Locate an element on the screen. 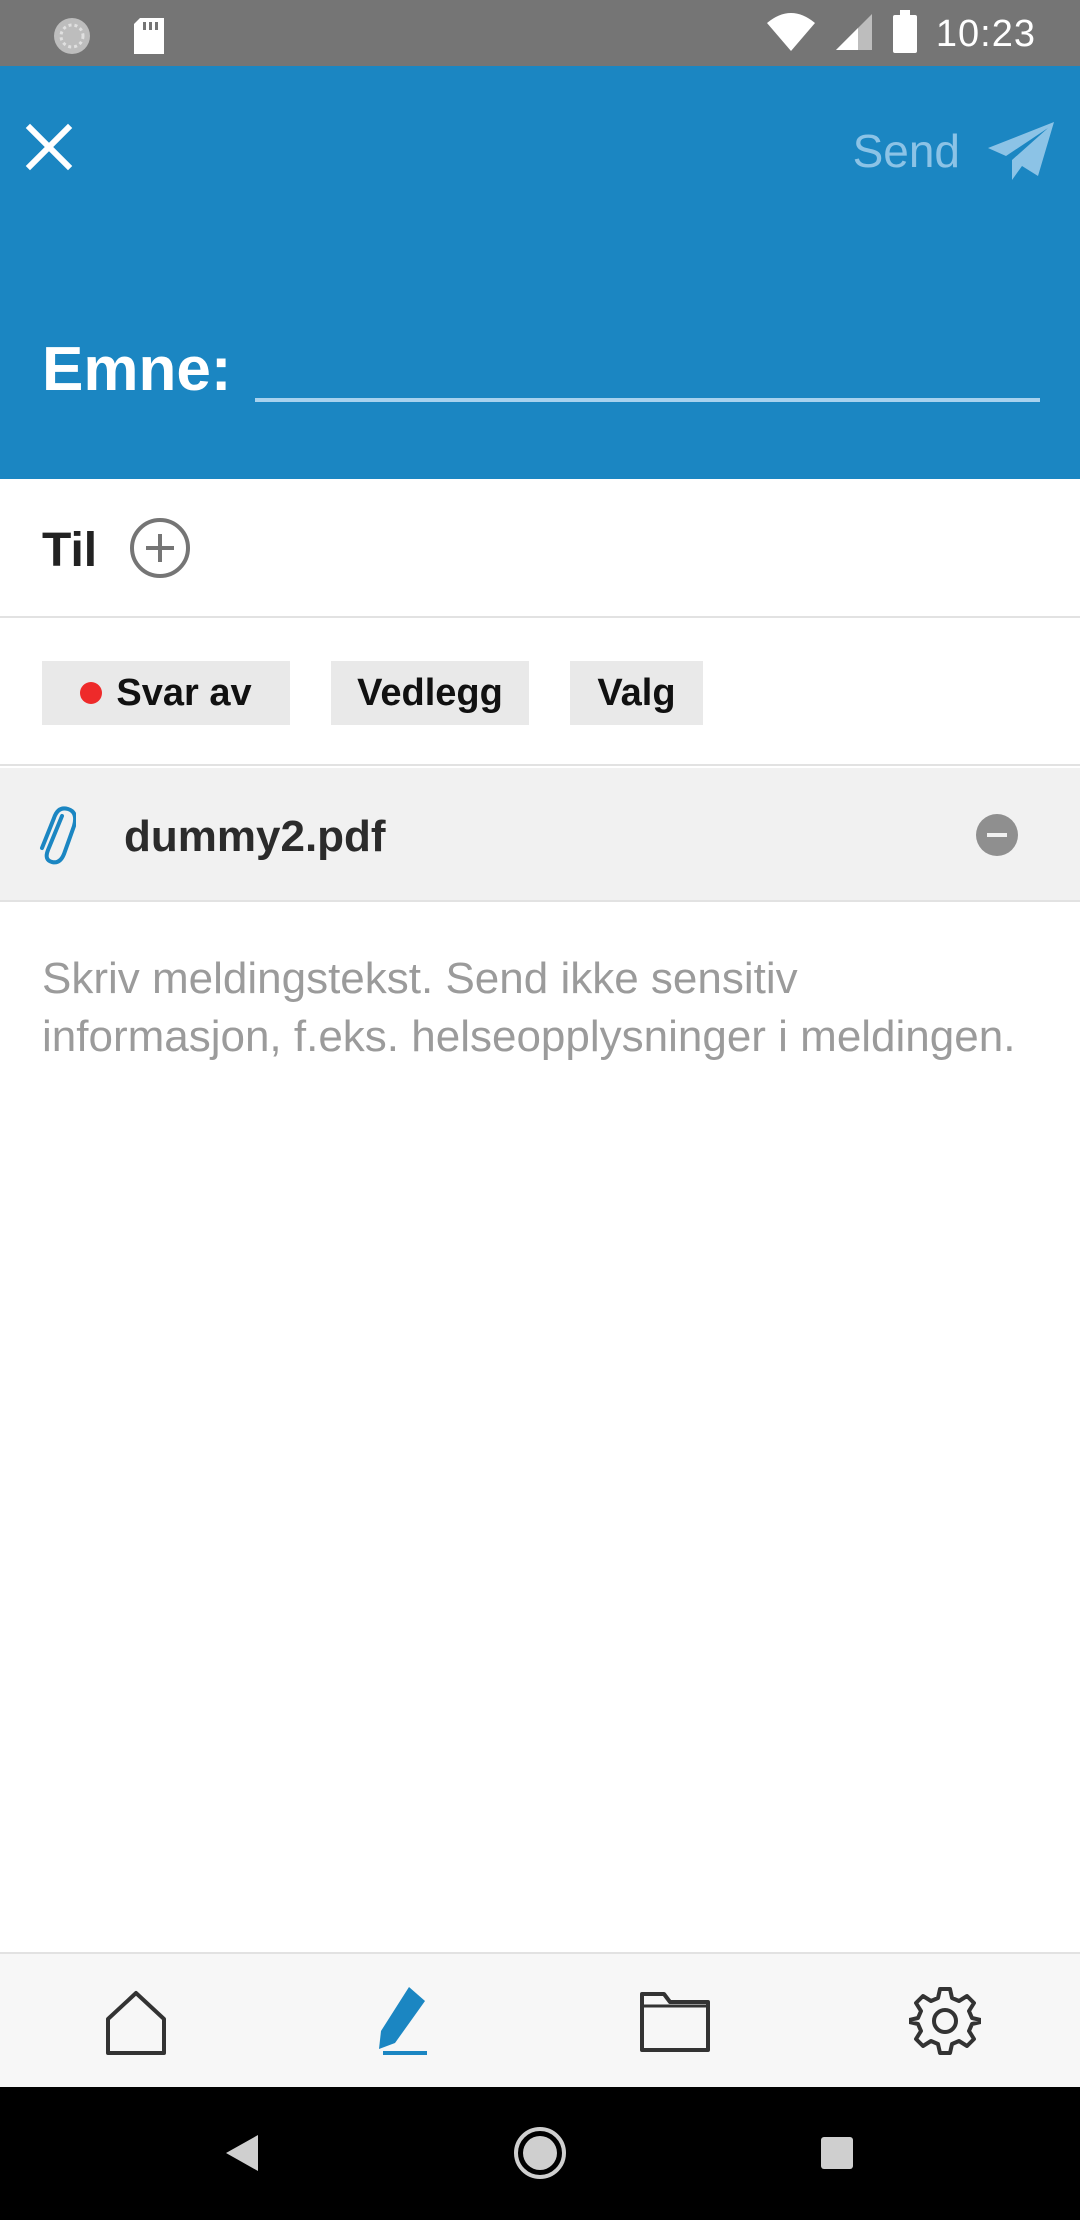 The width and height of the screenshot is (1080, 2220). system-home-button is located at coordinates (540, 2153).